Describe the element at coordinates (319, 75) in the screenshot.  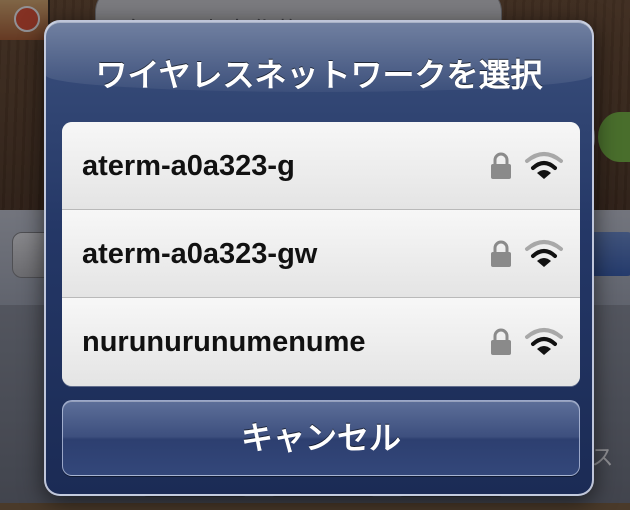
I see `dialog-title: ワイヤレスネットワークを選択` at that location.